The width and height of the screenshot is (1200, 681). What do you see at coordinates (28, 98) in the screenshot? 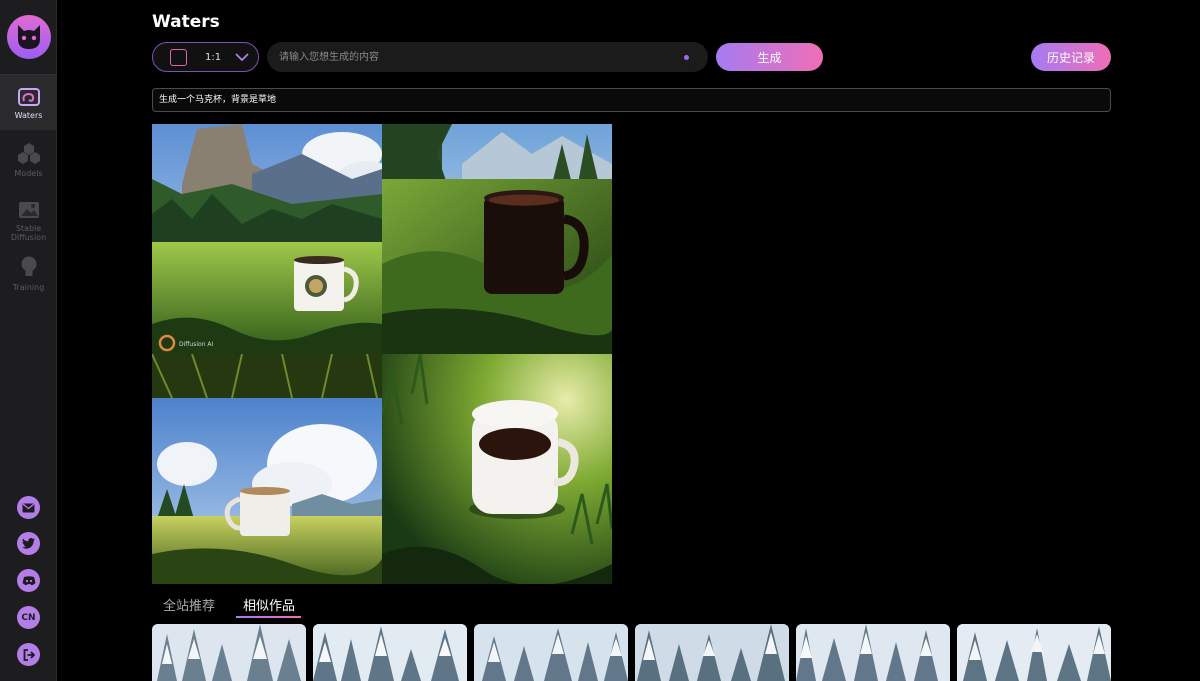
I see `waters-icon` at bounding box center [28, 98].